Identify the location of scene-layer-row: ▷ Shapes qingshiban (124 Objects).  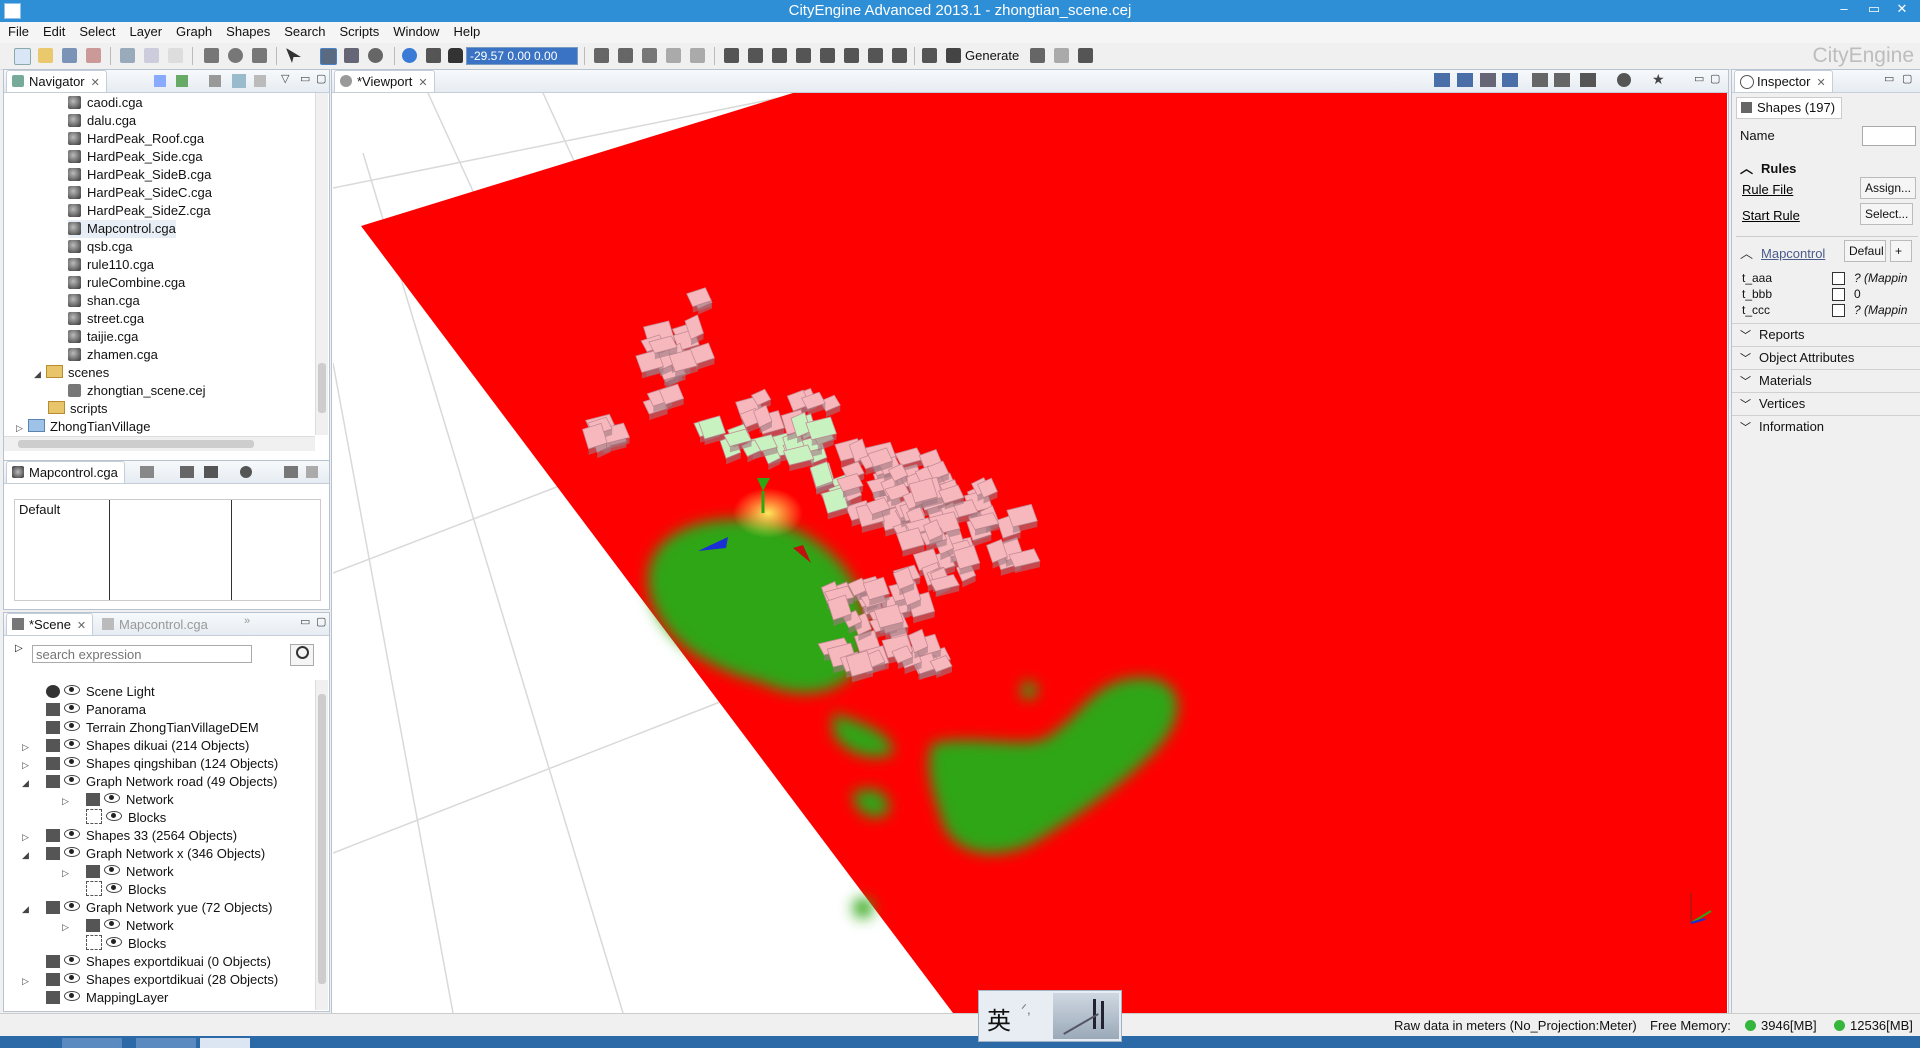
(150, 764).